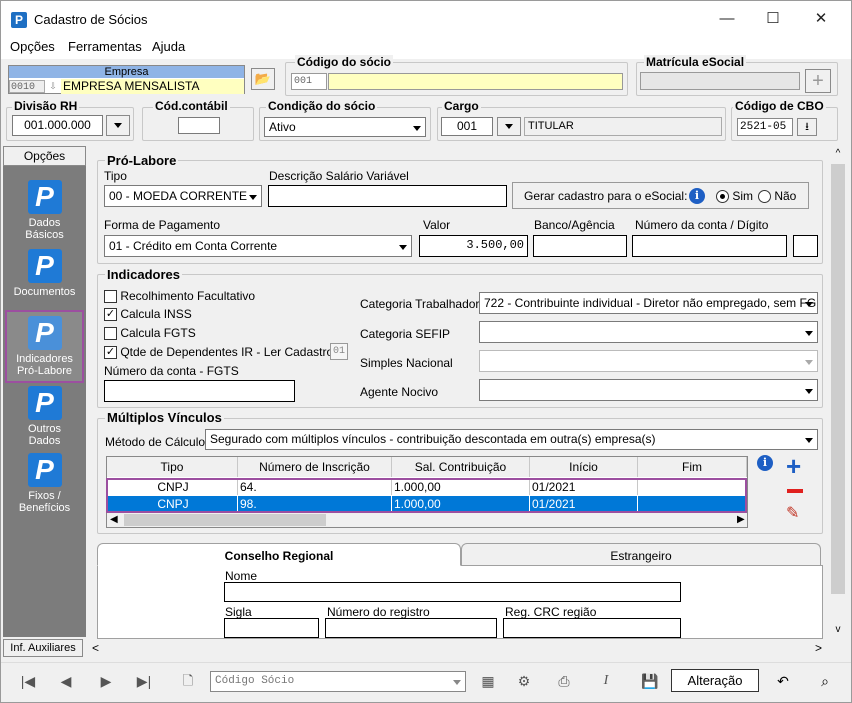 Image resolution: width=852 pixels, height=703 pixels. I want to click on tipo-select: 00 - MOEDA CORRENTE, so click(183, 196).